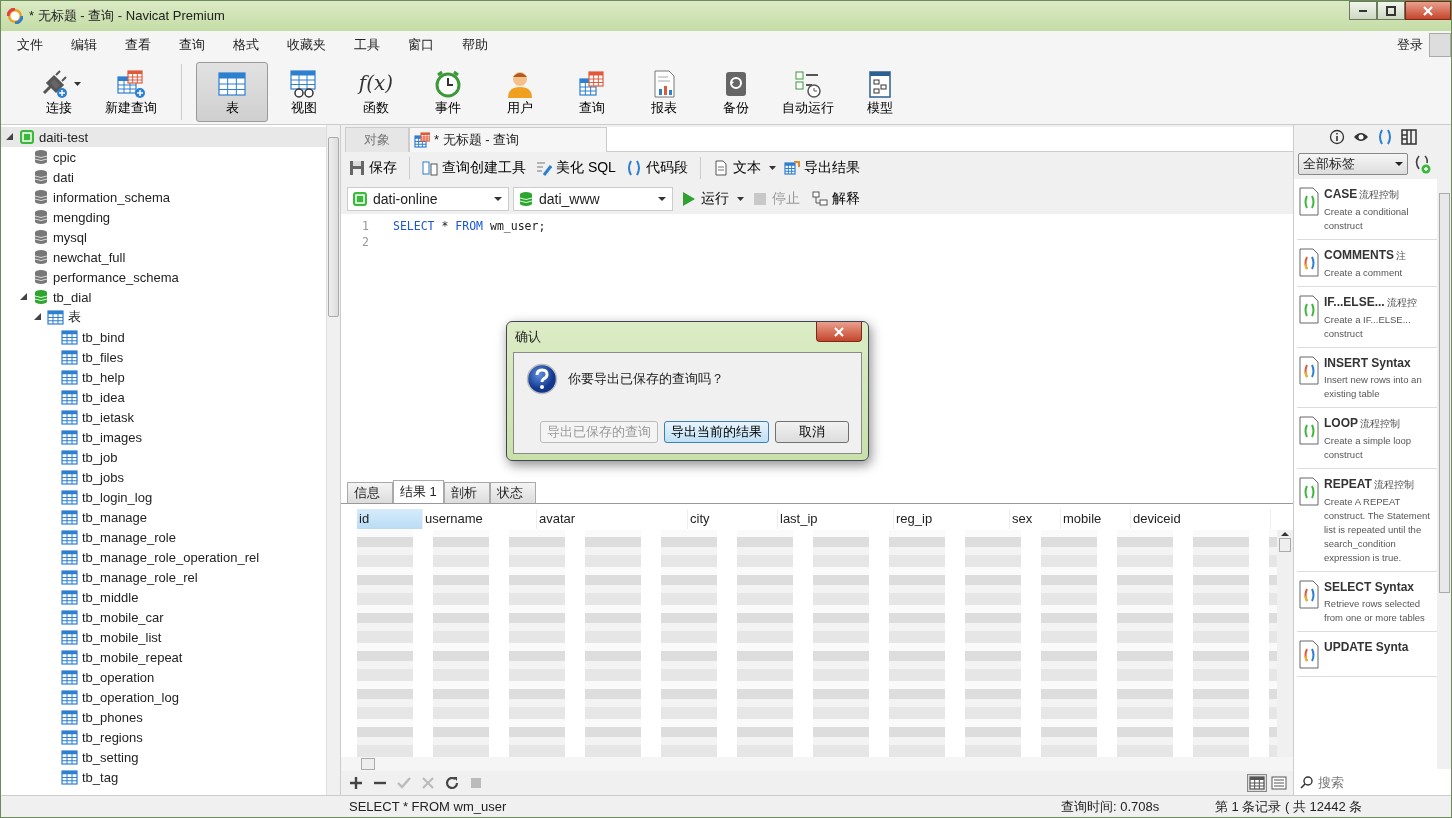 This screenshot has width=1452, height=818. I want to click on tree-item: tb_bind, so click(163, 337).